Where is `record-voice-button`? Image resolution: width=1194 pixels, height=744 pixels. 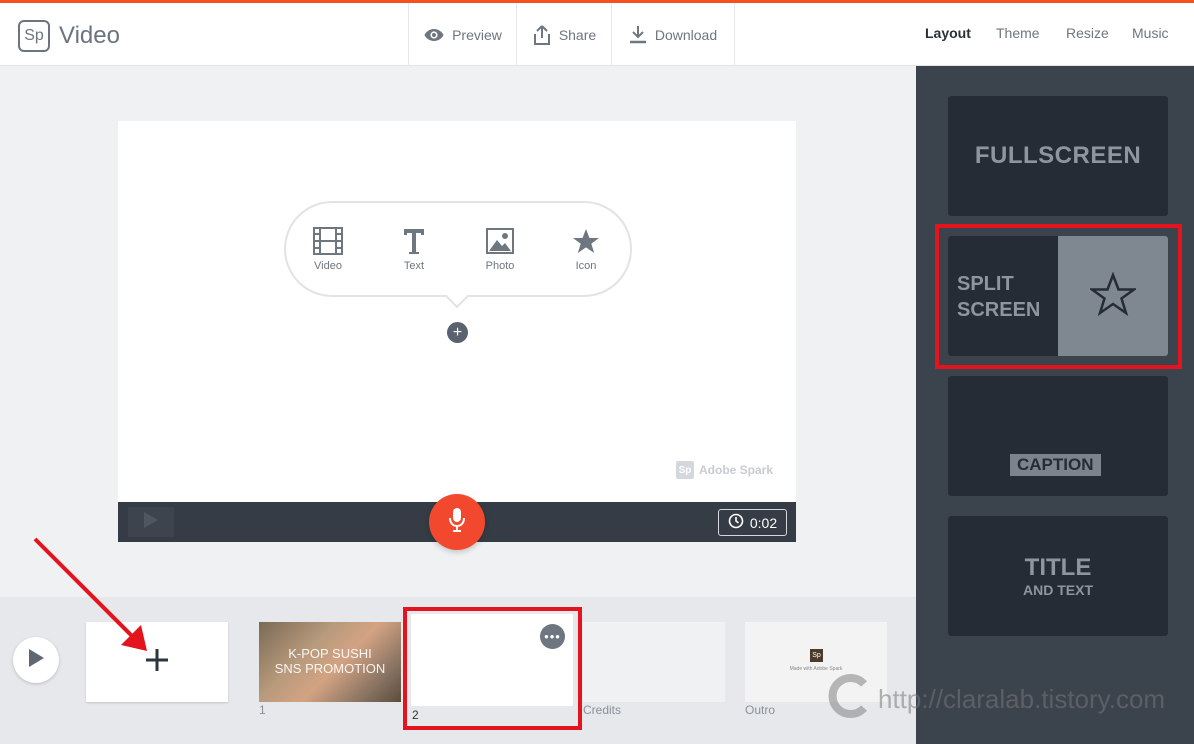 record-voice-button is located at coordinates (457, 522).